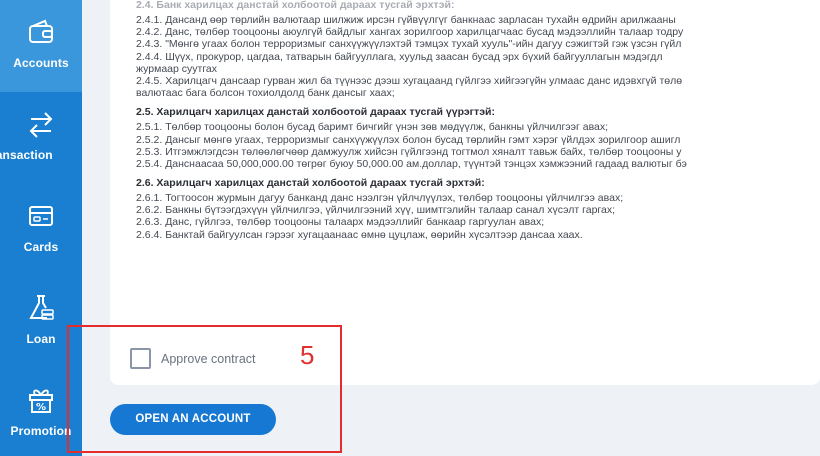 Image resolution: width=820 pixels, height=456 pixels. I want to click on sidebar-item-transaction: ransaction, so click(41, 138).